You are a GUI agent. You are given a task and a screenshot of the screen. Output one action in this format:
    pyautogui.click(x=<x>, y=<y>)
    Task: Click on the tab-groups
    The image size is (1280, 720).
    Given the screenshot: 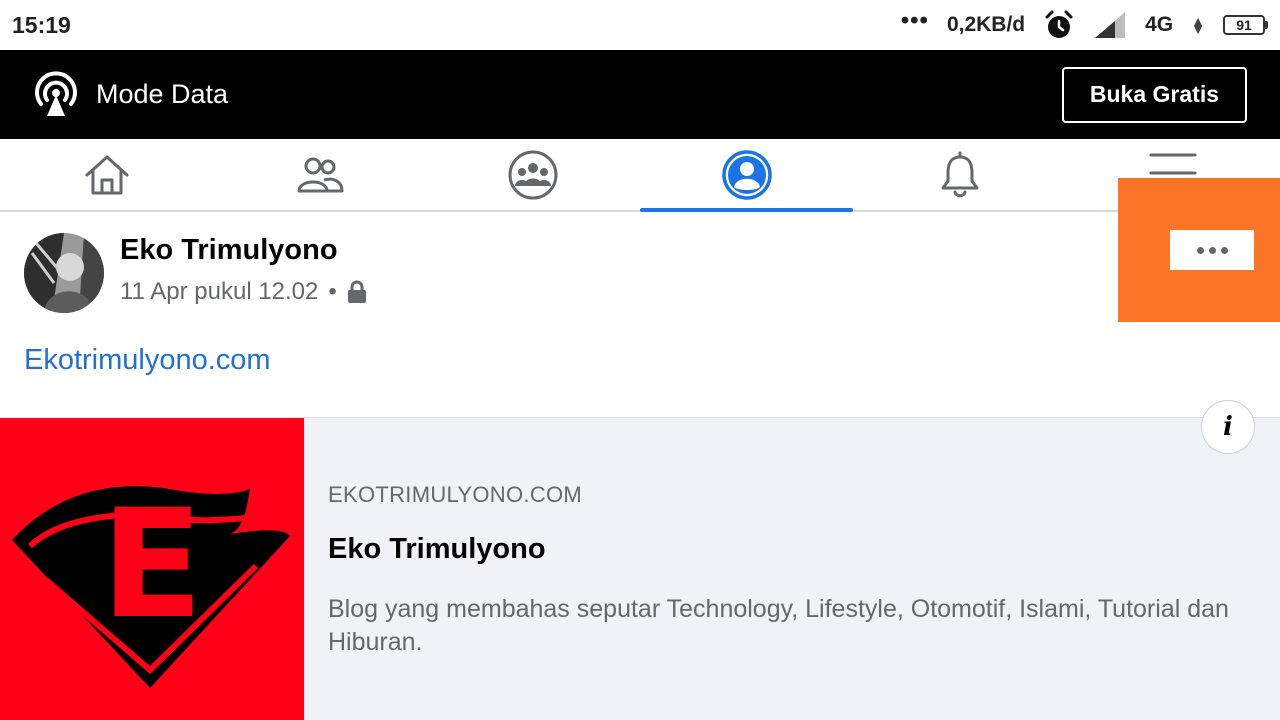 What is the action you would take?
    pyautogui.click(x=533, y=174)
    